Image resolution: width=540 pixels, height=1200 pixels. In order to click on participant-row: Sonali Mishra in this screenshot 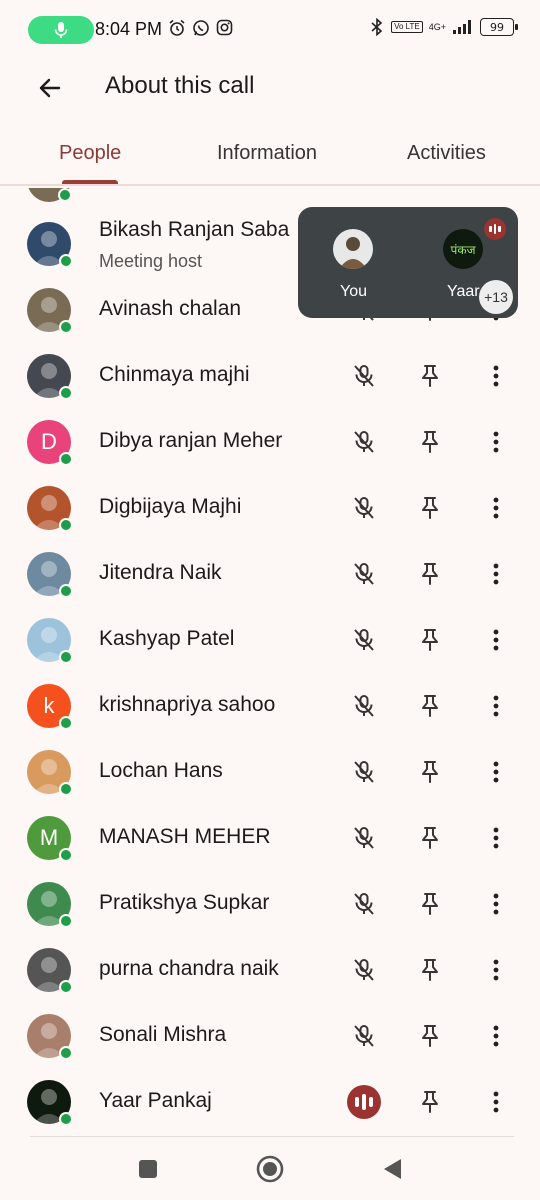, I will do `click(270, 1036)`.